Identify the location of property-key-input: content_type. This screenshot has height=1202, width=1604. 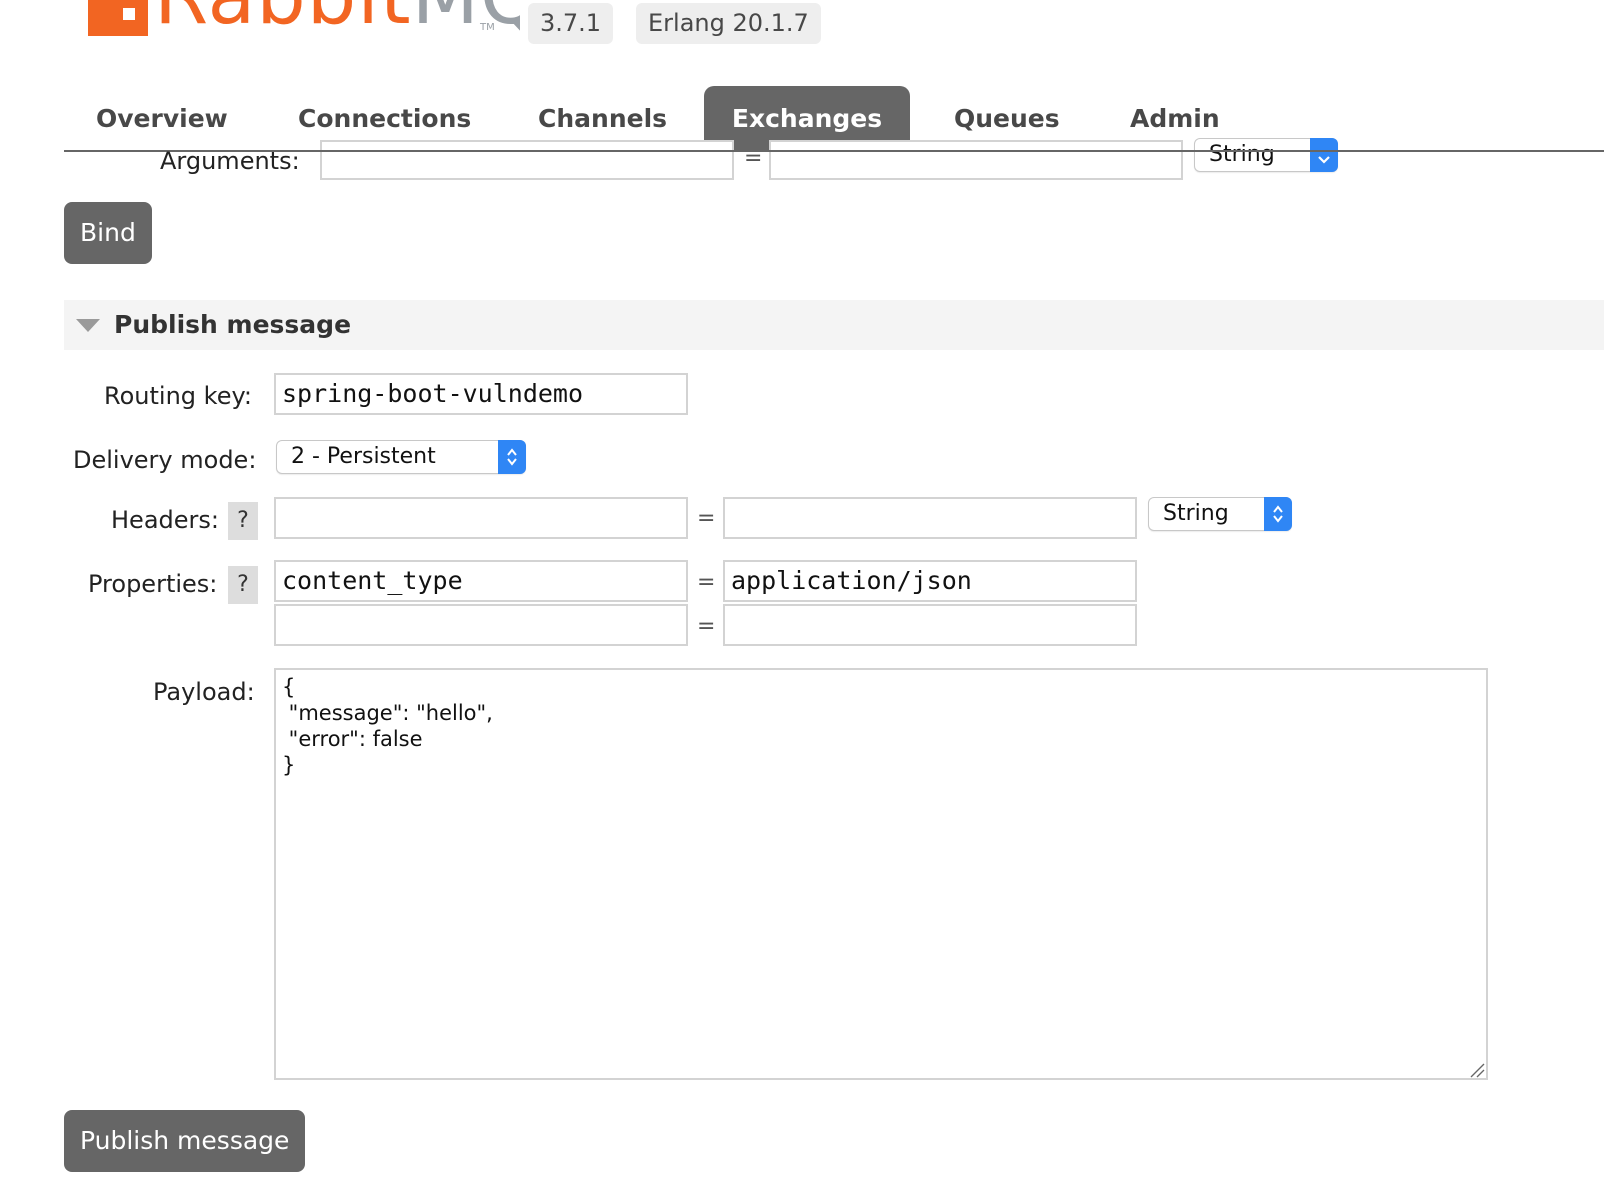
(481, 581).